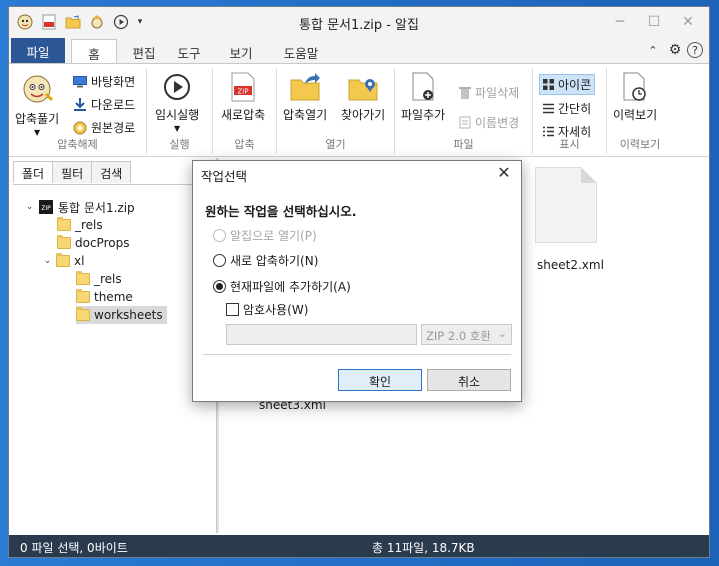  I want to click on play-circle-icon, so click(177, 87).